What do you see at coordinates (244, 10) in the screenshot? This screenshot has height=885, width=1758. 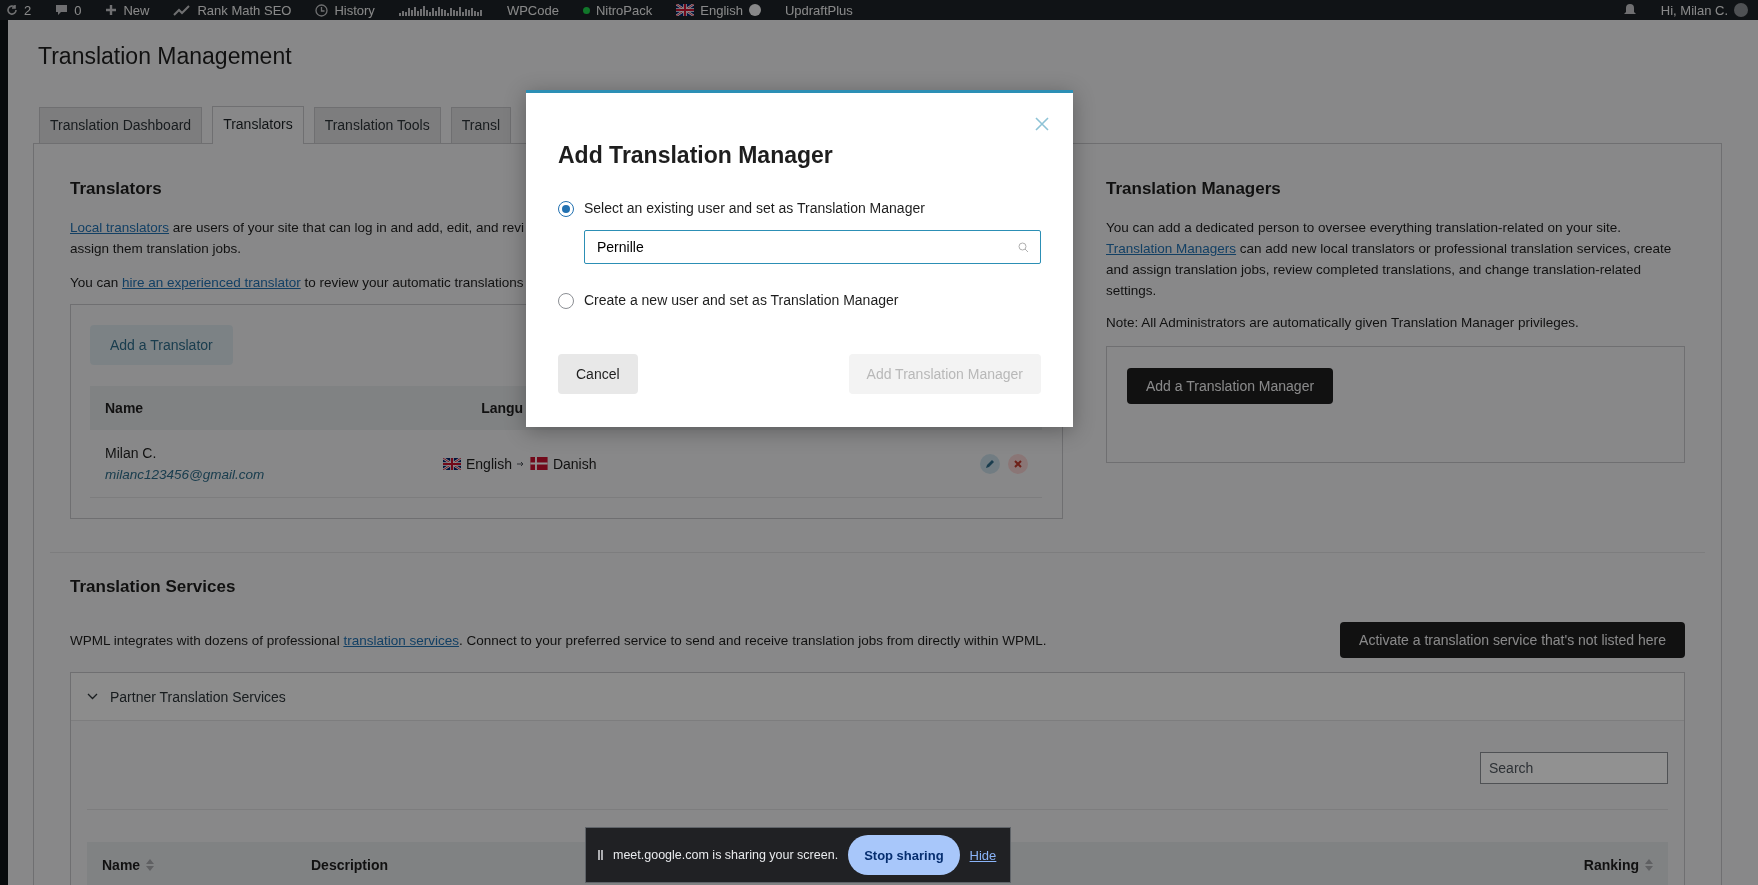 I see `admin-bar-link: Rank Math SEO` at bounding box center [244, 10].